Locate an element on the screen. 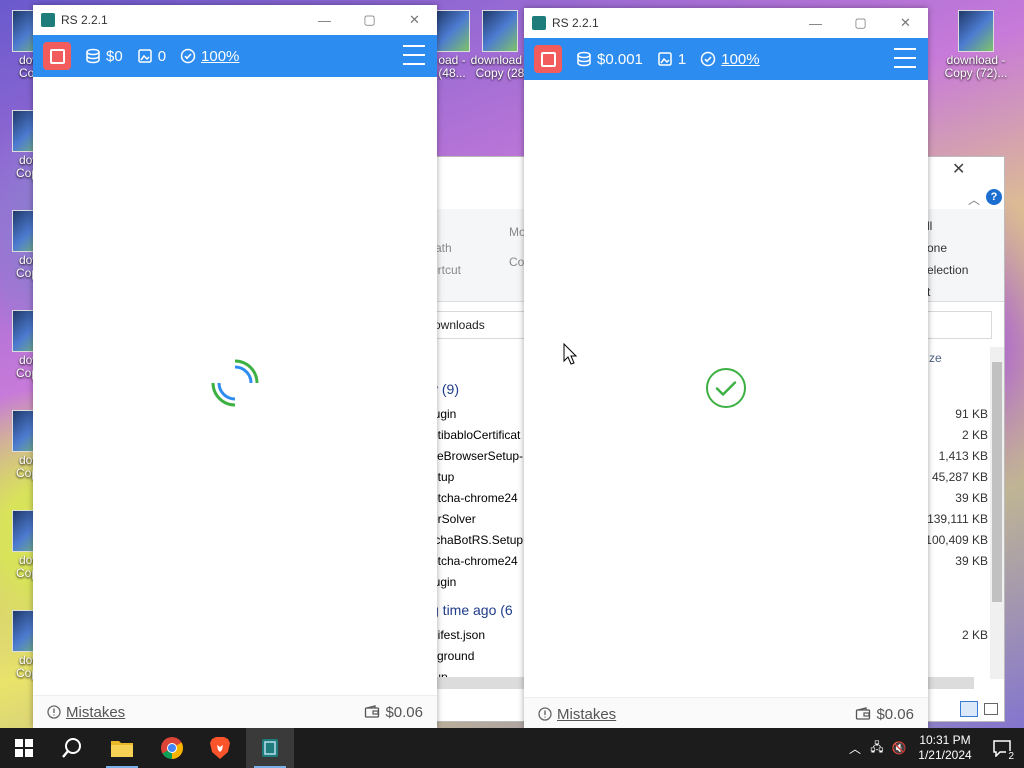  toolbar: $0 0 100% is located at coordinates (235, 56).